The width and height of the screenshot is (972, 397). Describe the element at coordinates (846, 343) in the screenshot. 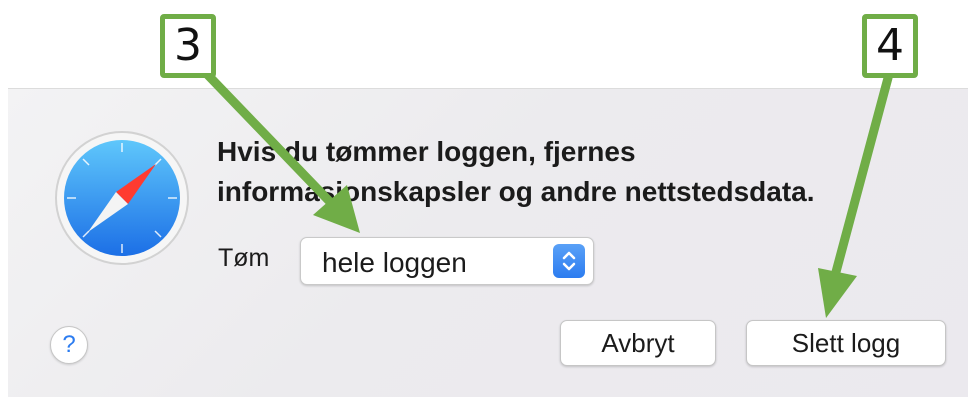

I see `delete-history-button: Slett logg` at that location.